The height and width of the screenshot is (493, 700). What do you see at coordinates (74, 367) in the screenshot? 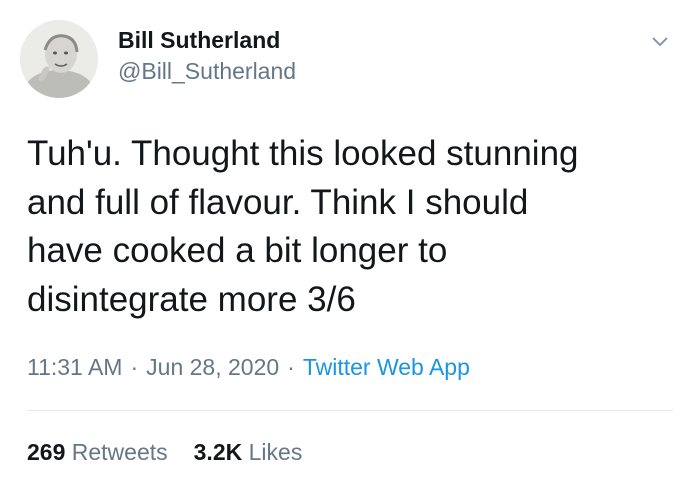
I see `tweet-time: 11:31 AM` at bounding box center [74, 367].